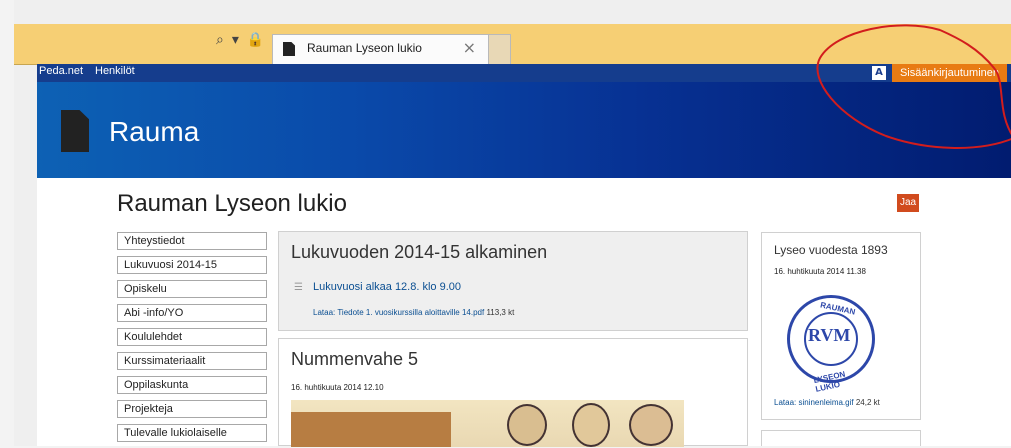  What do you see at coordinates (908, 203) in the screenshot?
I see `share-button: Jaa` at bounding box center [908, 203].